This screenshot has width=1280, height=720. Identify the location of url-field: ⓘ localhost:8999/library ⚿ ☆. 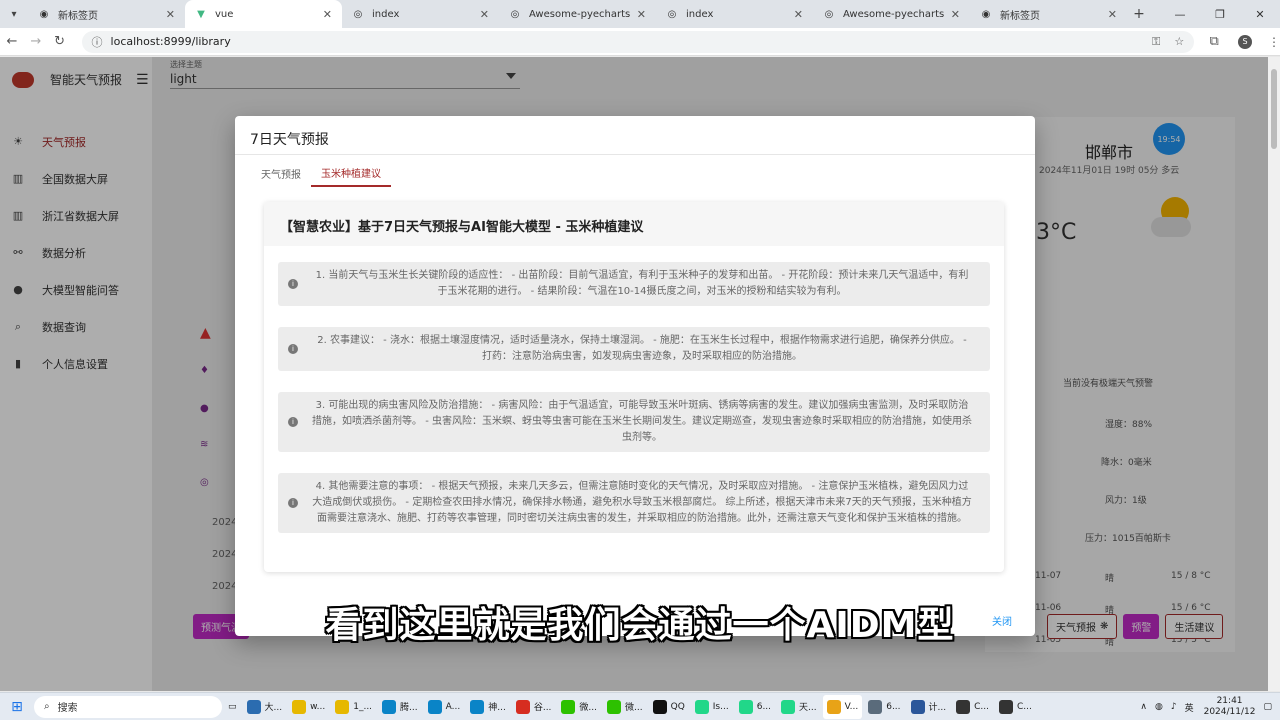
(638, 41).